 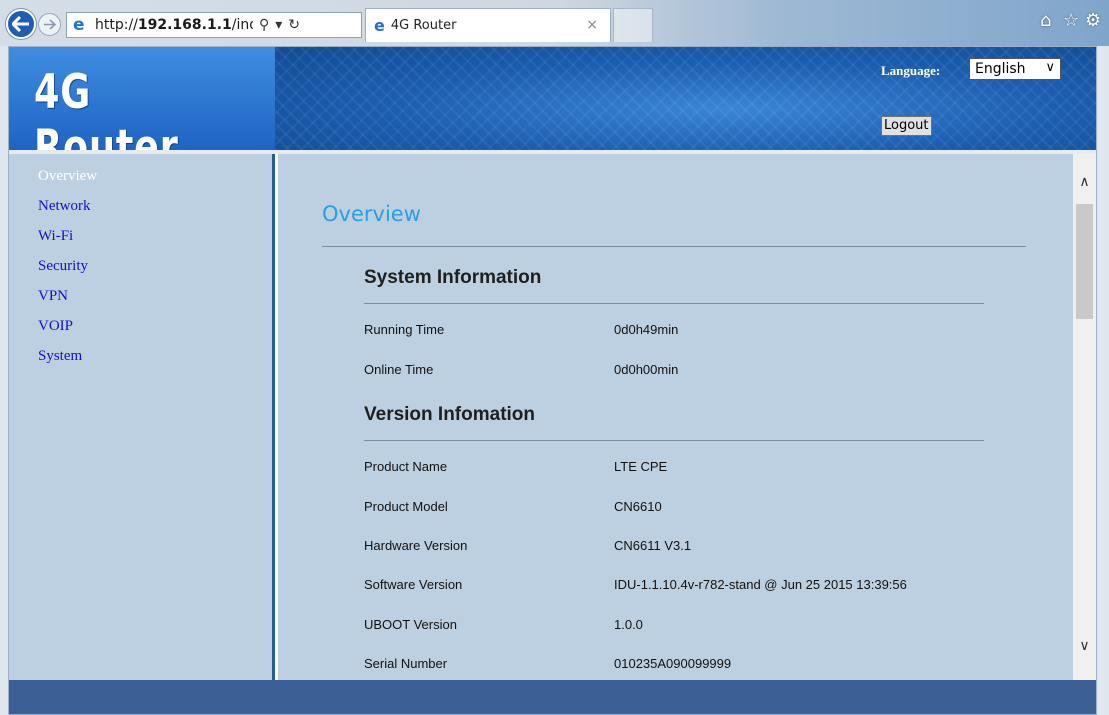 I want to click on url-text: http://192.168.1.1/inde, so click(x=174, y=25).